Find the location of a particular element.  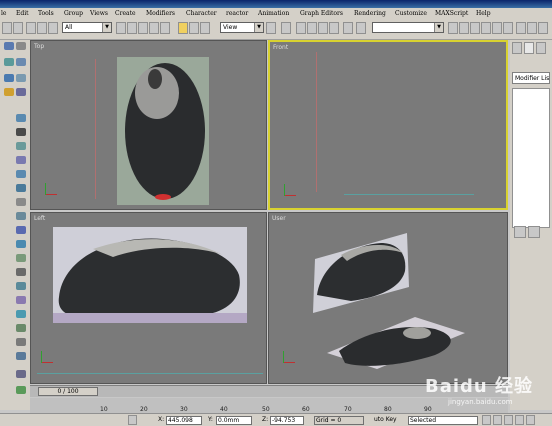

previous-frame-icon is located at coordinates (497, 420).